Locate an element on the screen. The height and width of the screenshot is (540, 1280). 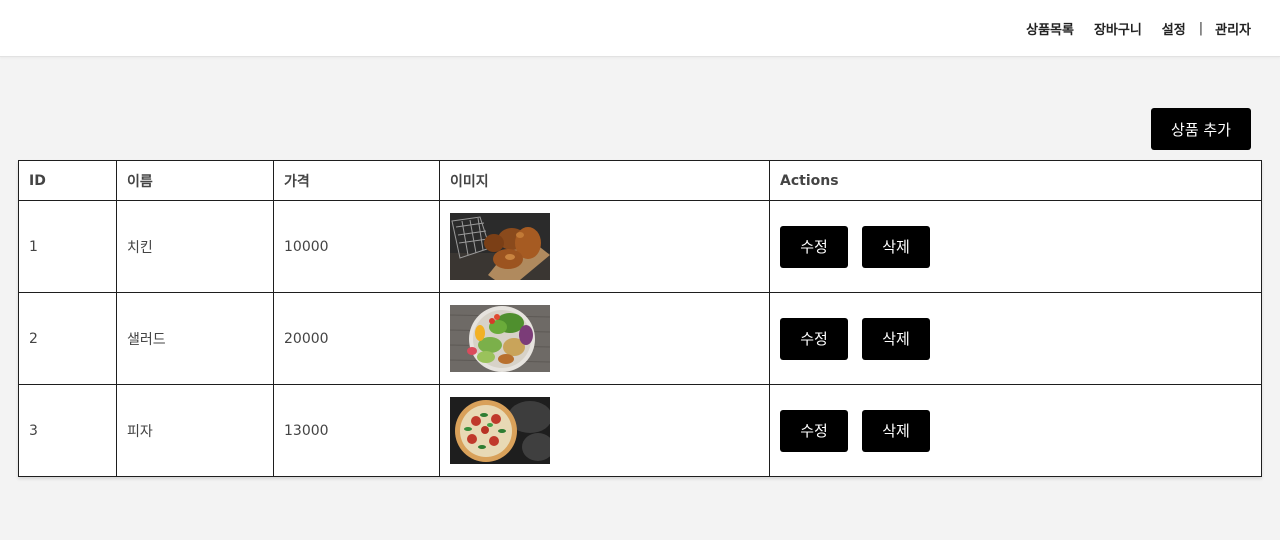
salad-bowl-image is located at coordinates (500, 338).